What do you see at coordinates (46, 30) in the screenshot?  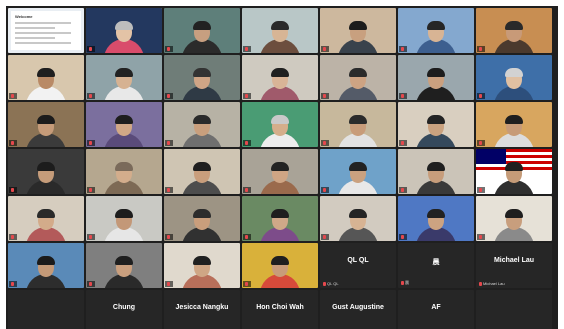 I see `participant-tile: Welcome` at bounding box center [46, 30].